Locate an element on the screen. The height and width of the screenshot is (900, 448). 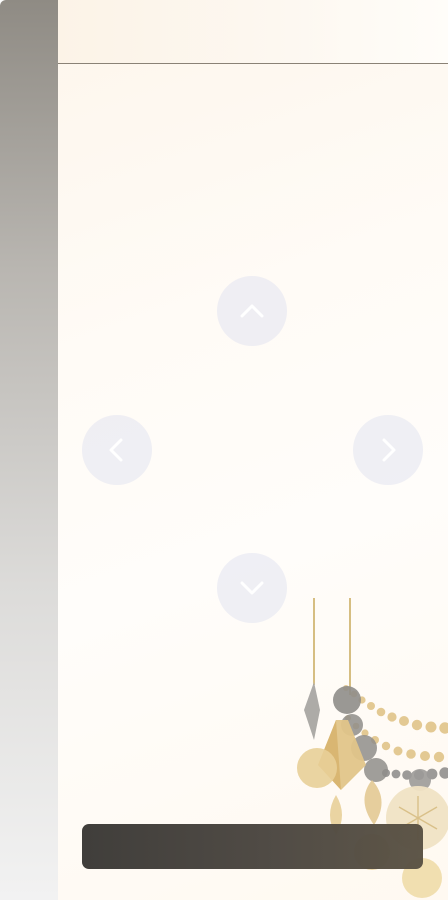
chevron-left-icon is located at coordinates (116, 450).